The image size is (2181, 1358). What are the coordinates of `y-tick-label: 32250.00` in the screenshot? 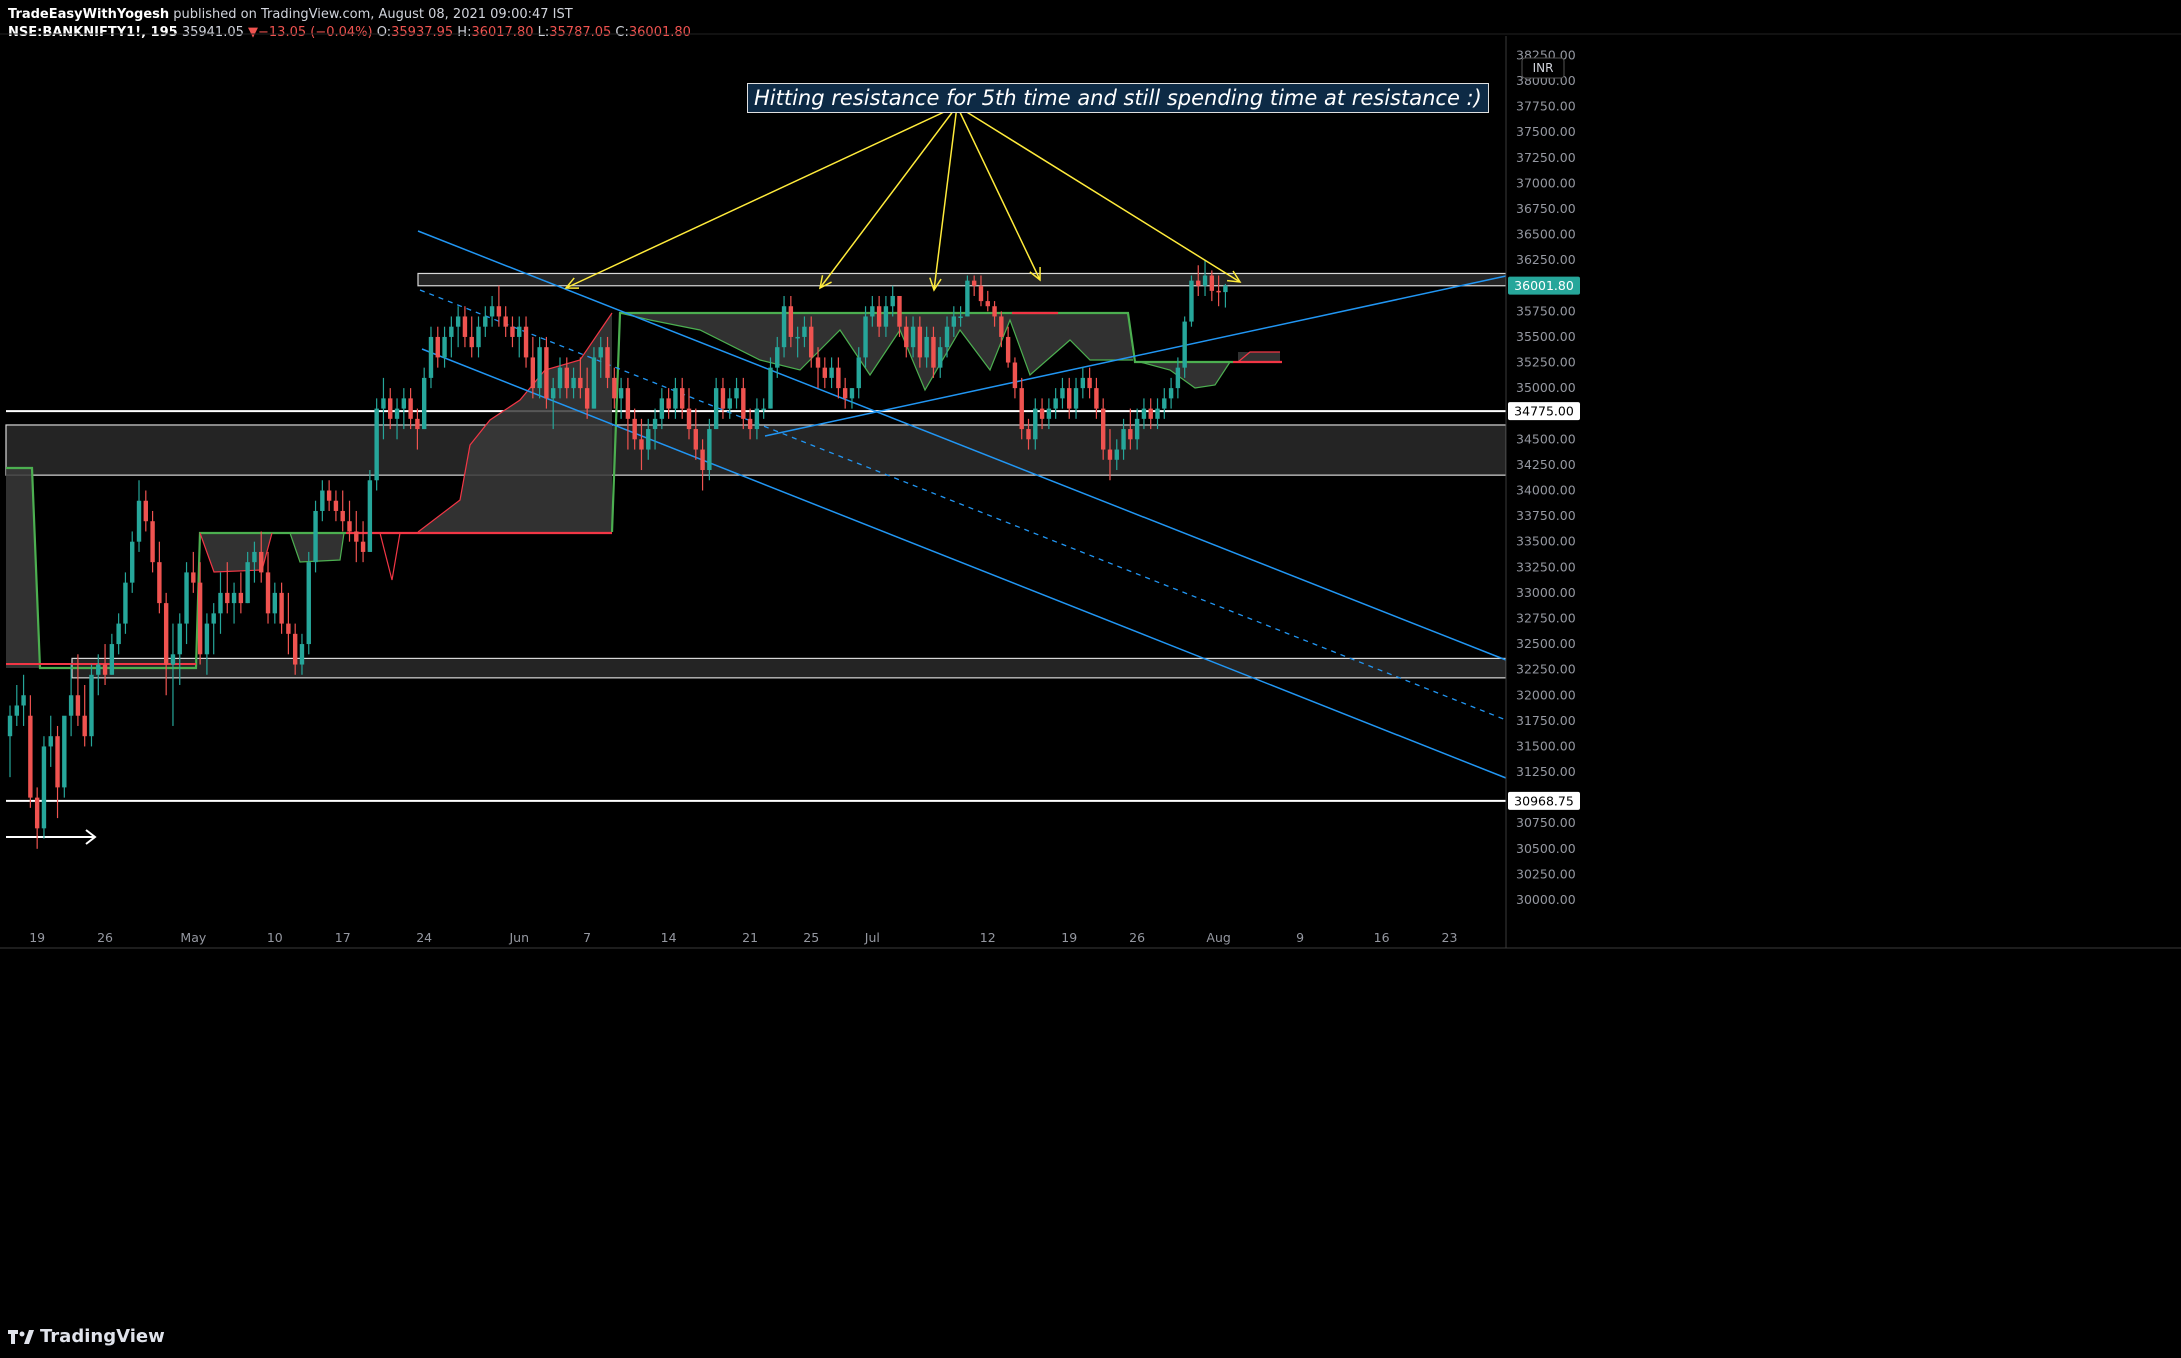 It's located at (1546, 669).